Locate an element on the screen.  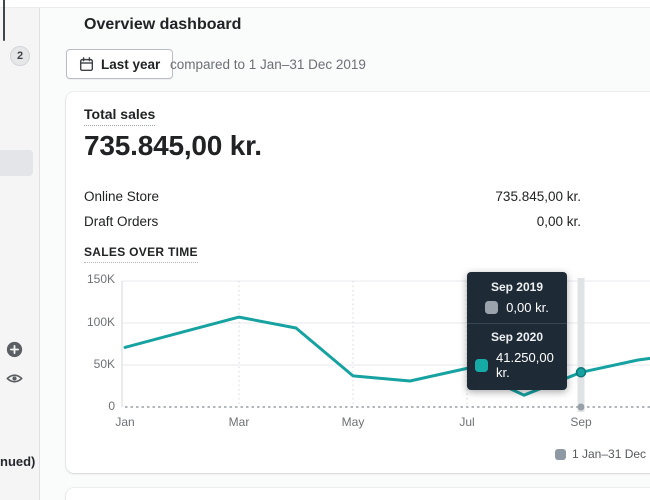
top-bar is located at coordinates (325, 4).